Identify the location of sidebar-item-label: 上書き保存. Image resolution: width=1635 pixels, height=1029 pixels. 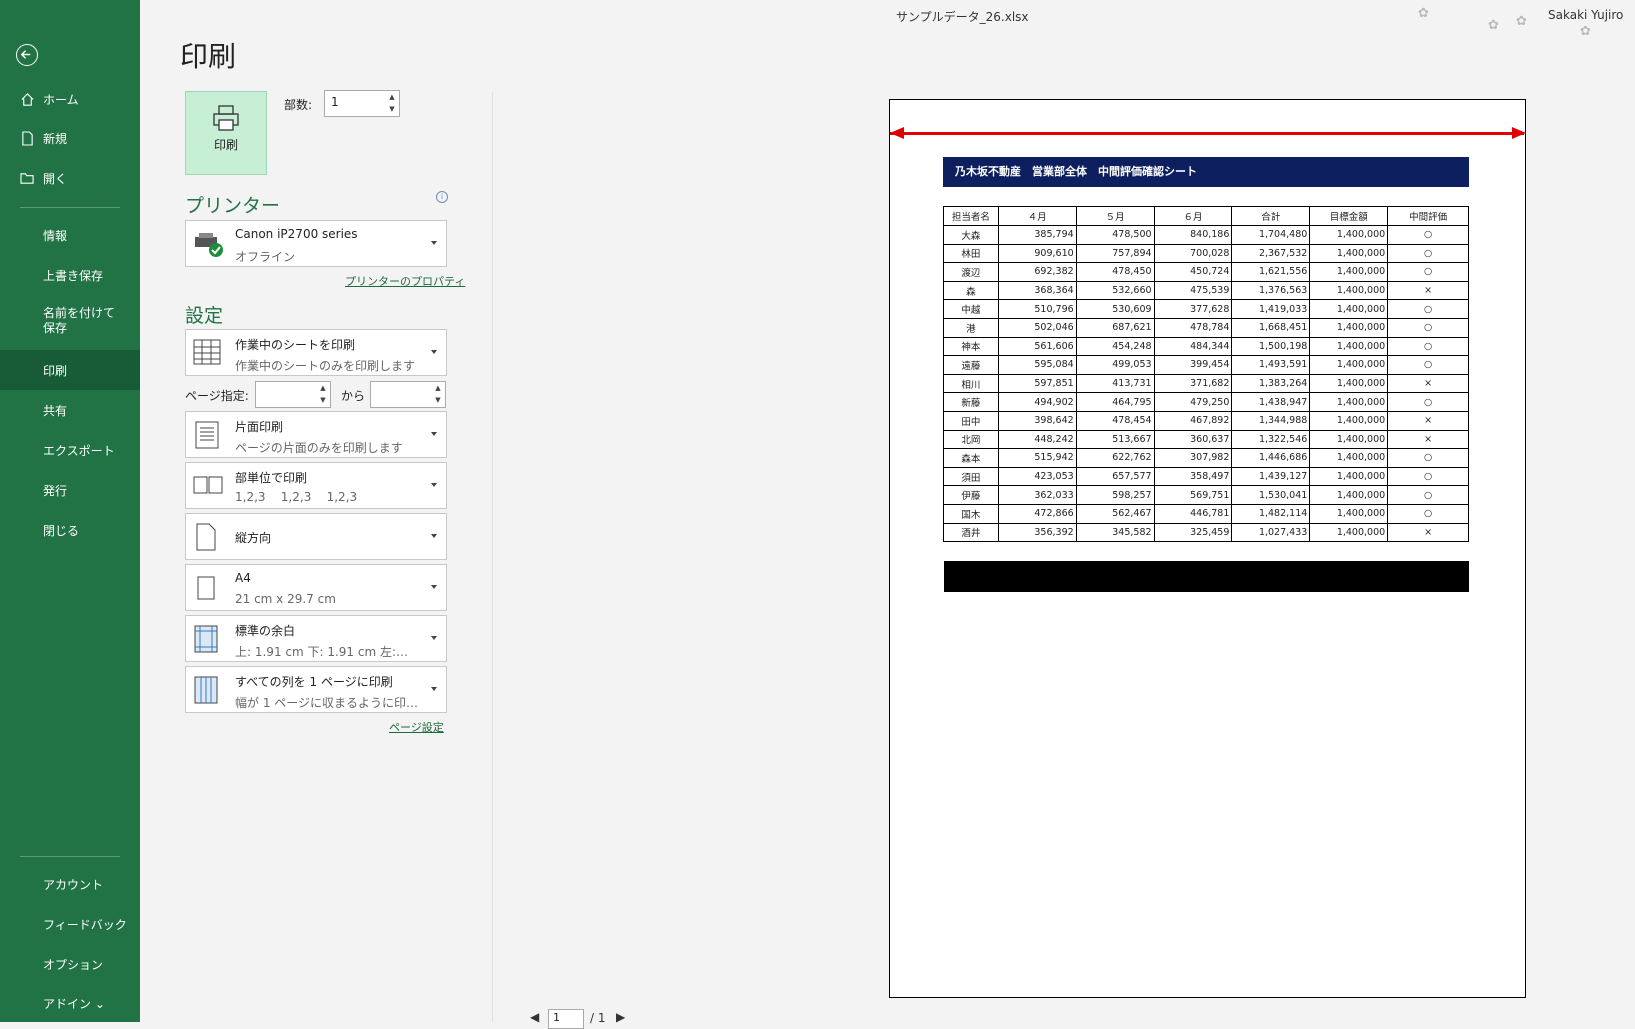
(73, 275).